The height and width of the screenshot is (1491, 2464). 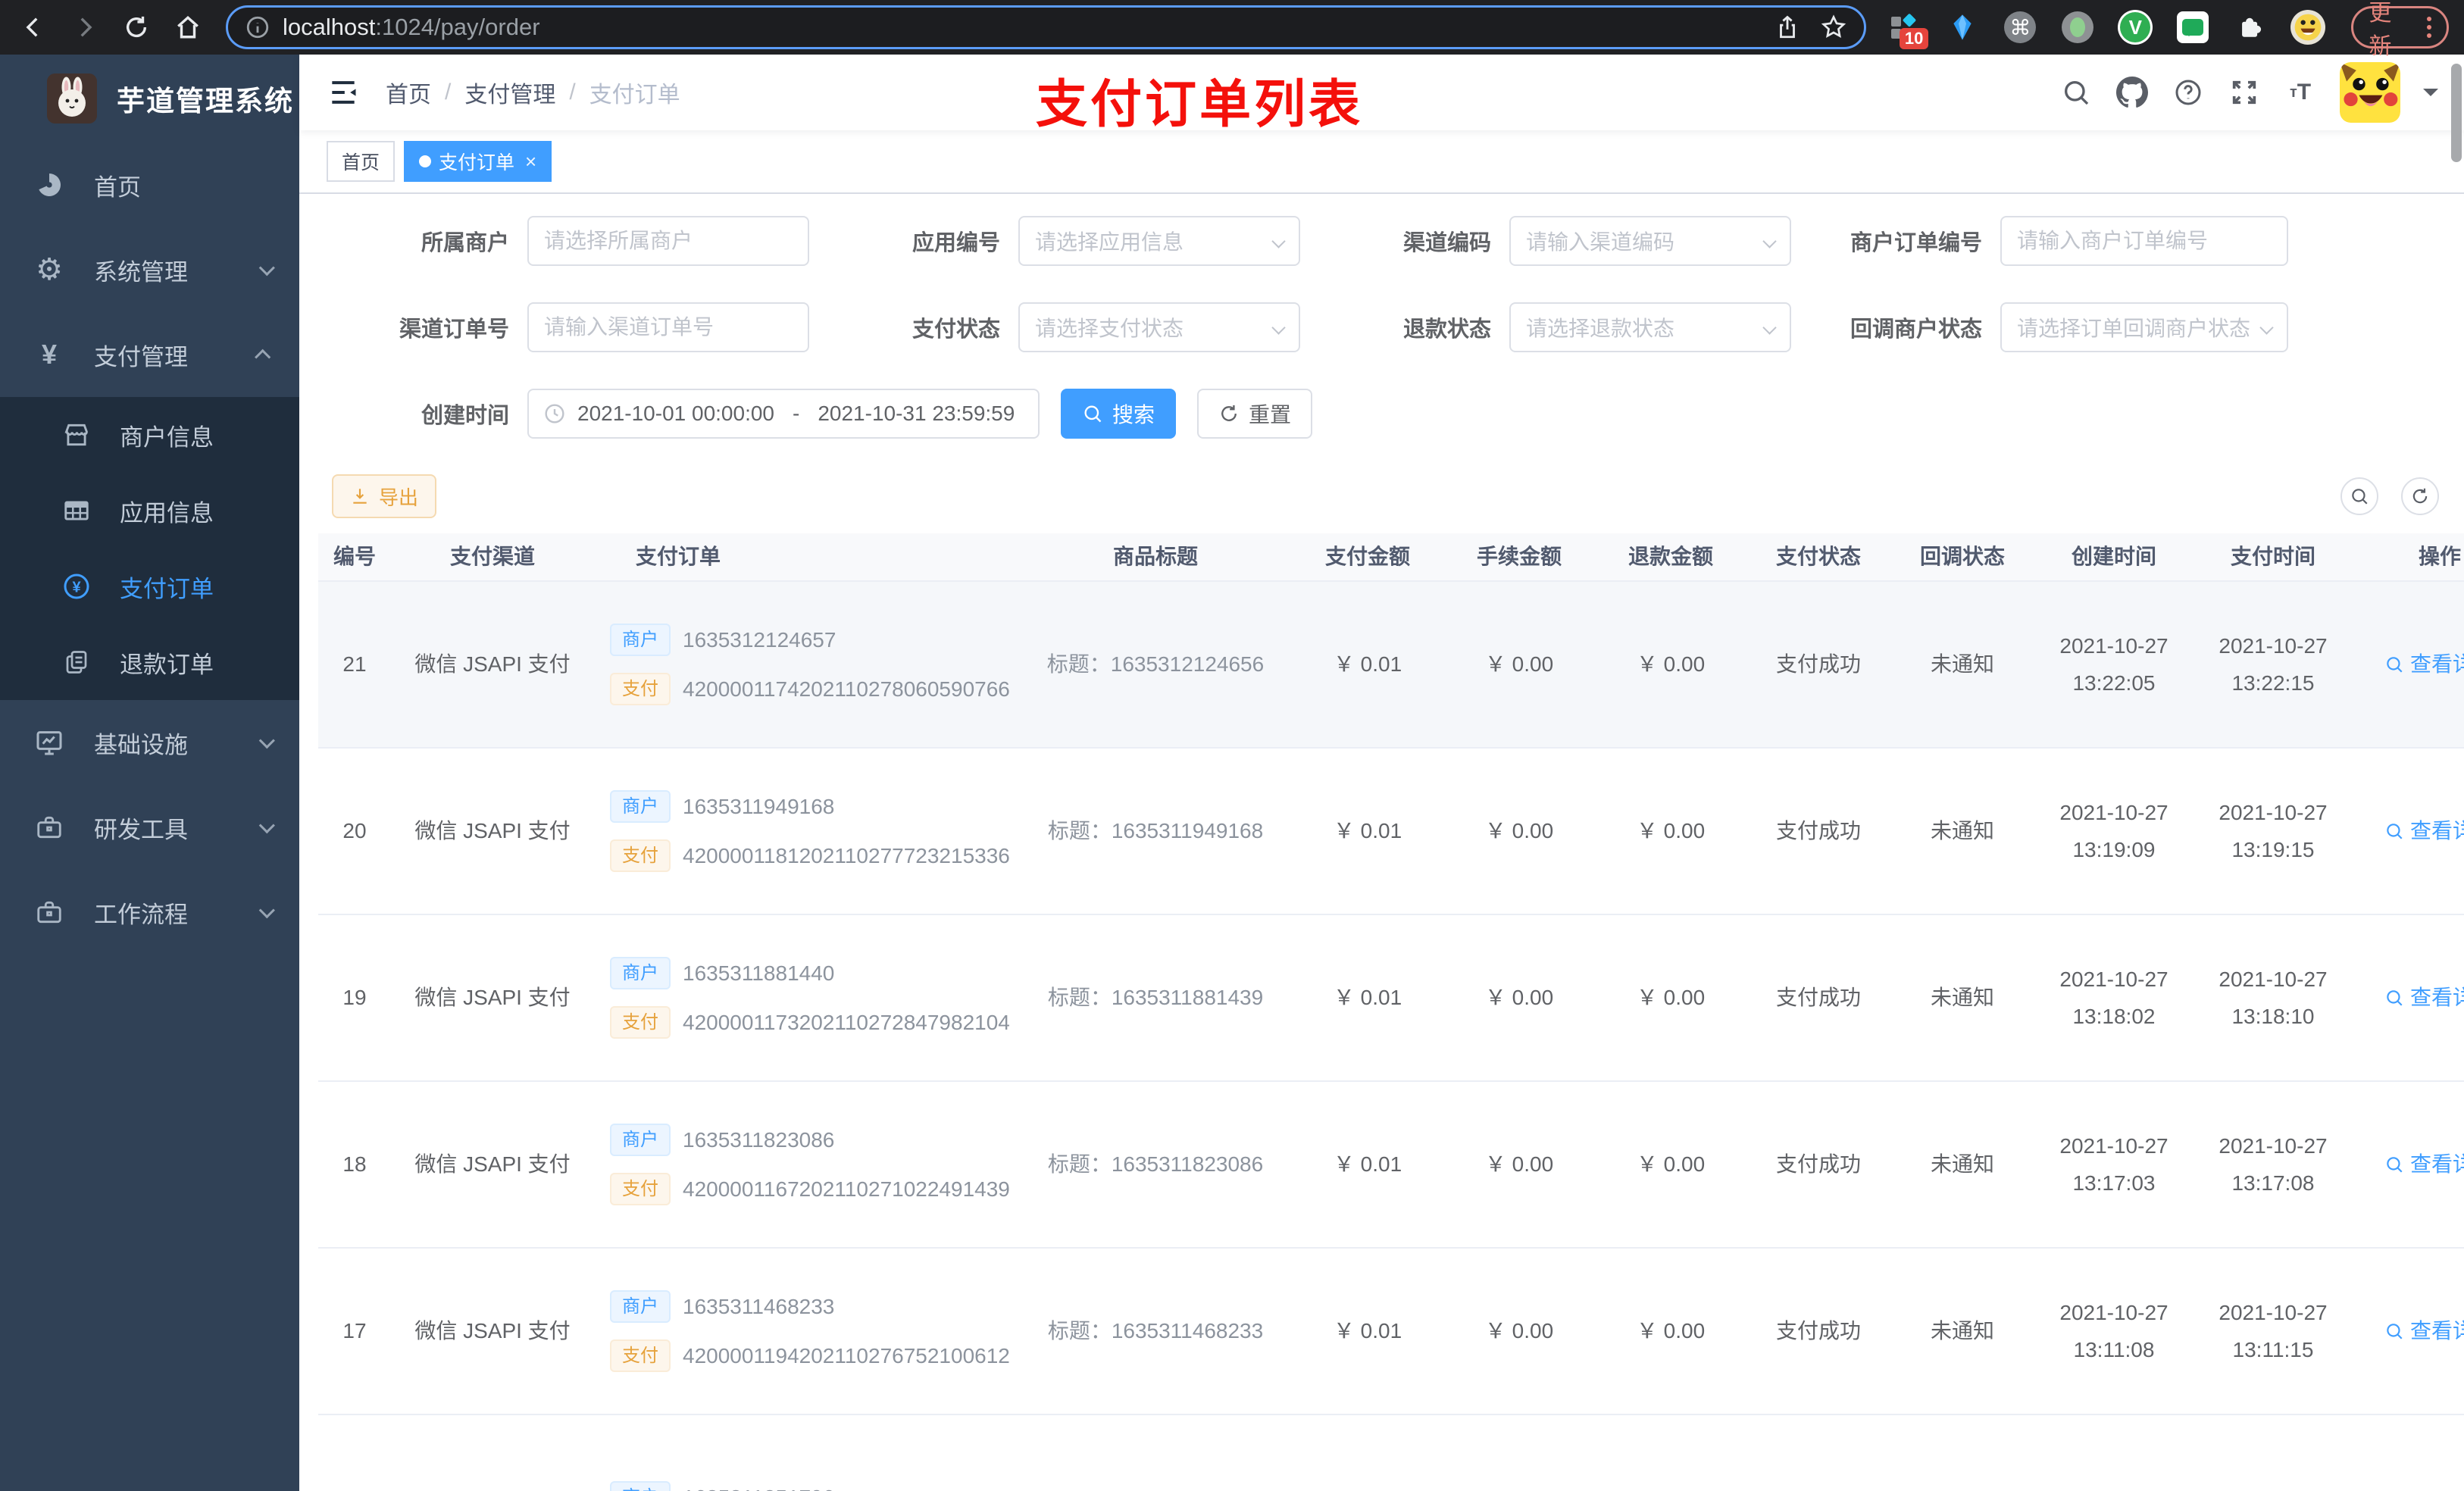 I want to click on channel-code-select: 请输入渠道编码, so click(x=1650, y=241).